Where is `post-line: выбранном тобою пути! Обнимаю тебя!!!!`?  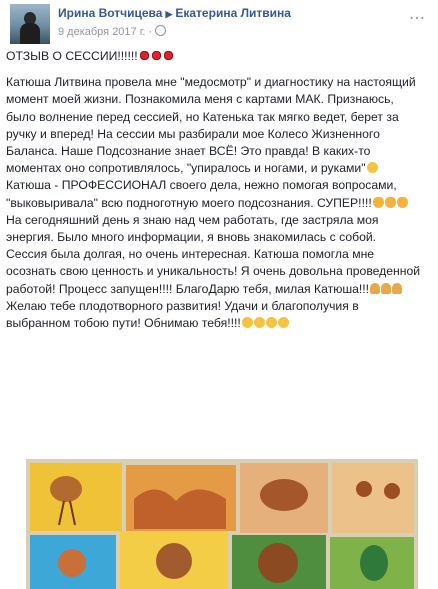 post-line: выбранном тобою пути! Обнимаю тебя!!!! is located at coordinates (123, 323).